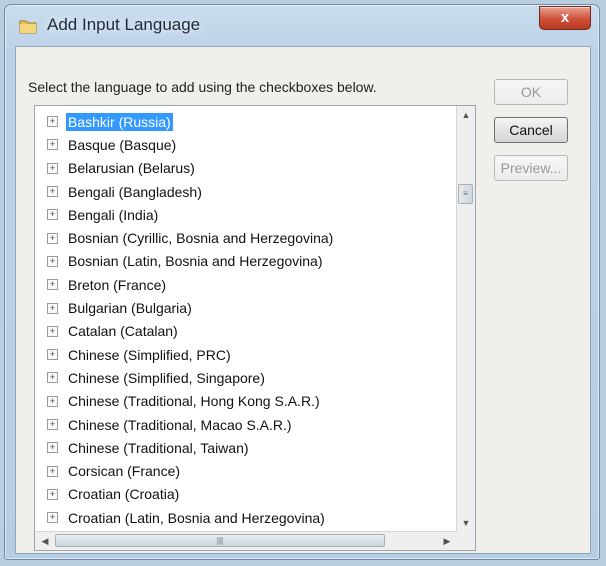 The image size is (606, 566). I want to click on vertical-scrollbar: ▲ ≡ ▼, so click(465, 319).